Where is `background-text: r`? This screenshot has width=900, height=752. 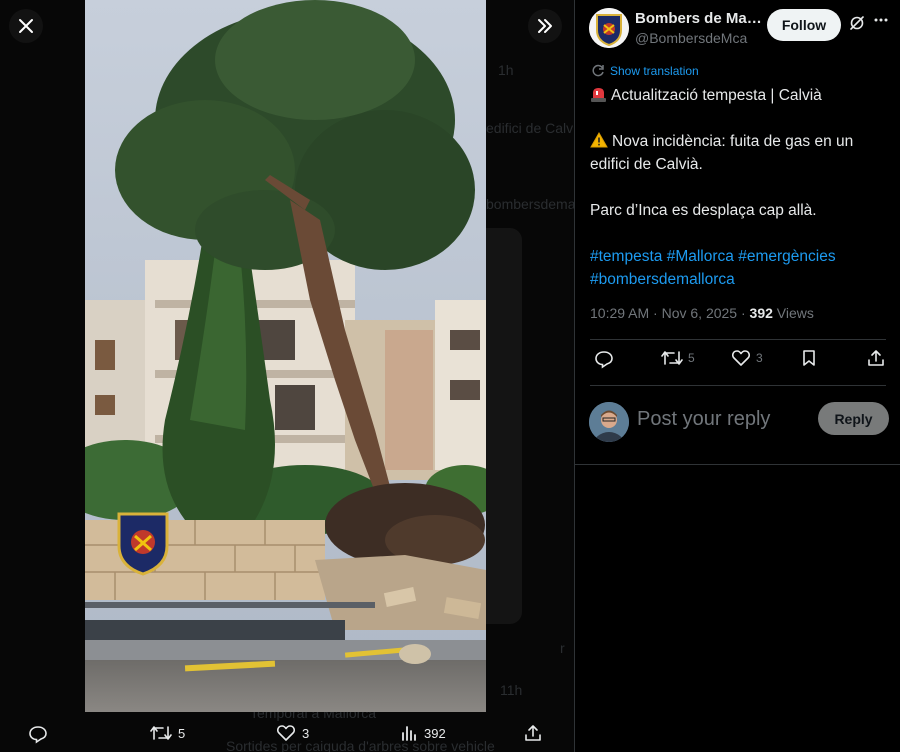
background-text: r is located at coordinates (562, 648).